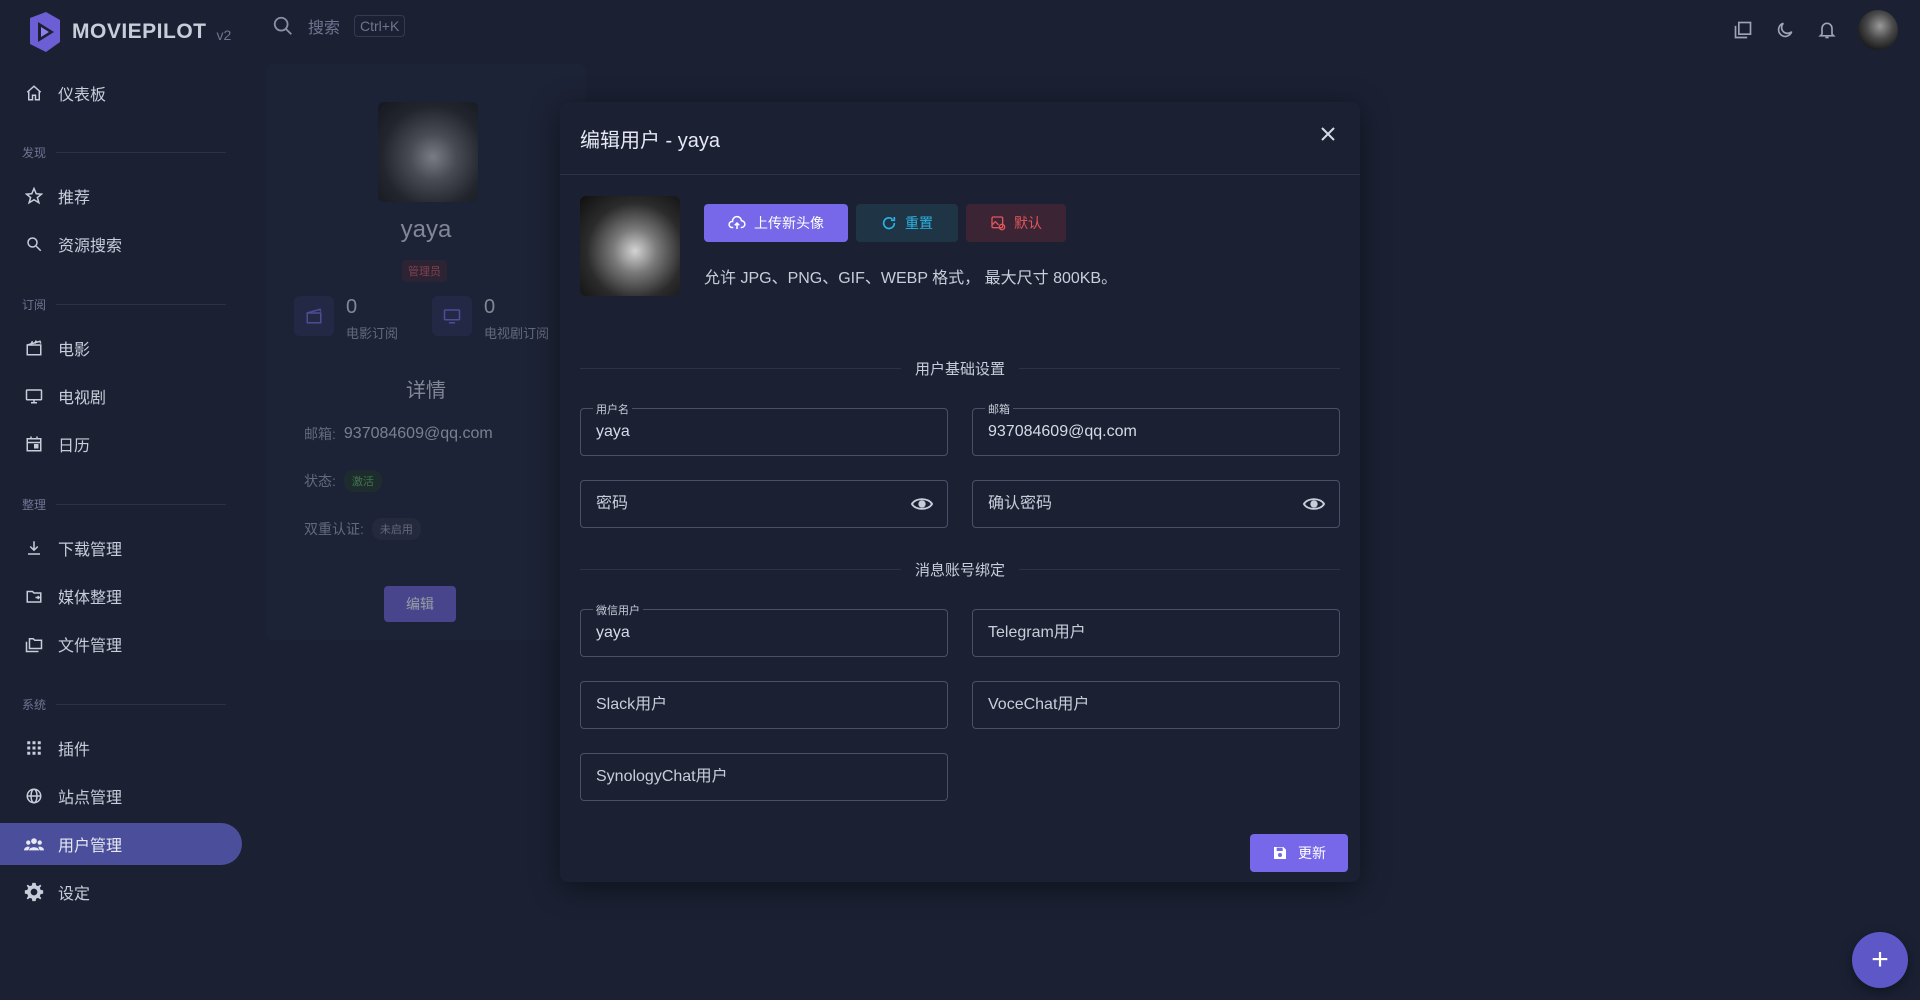  I want to click on section-system: 系统, so click(124, 704).